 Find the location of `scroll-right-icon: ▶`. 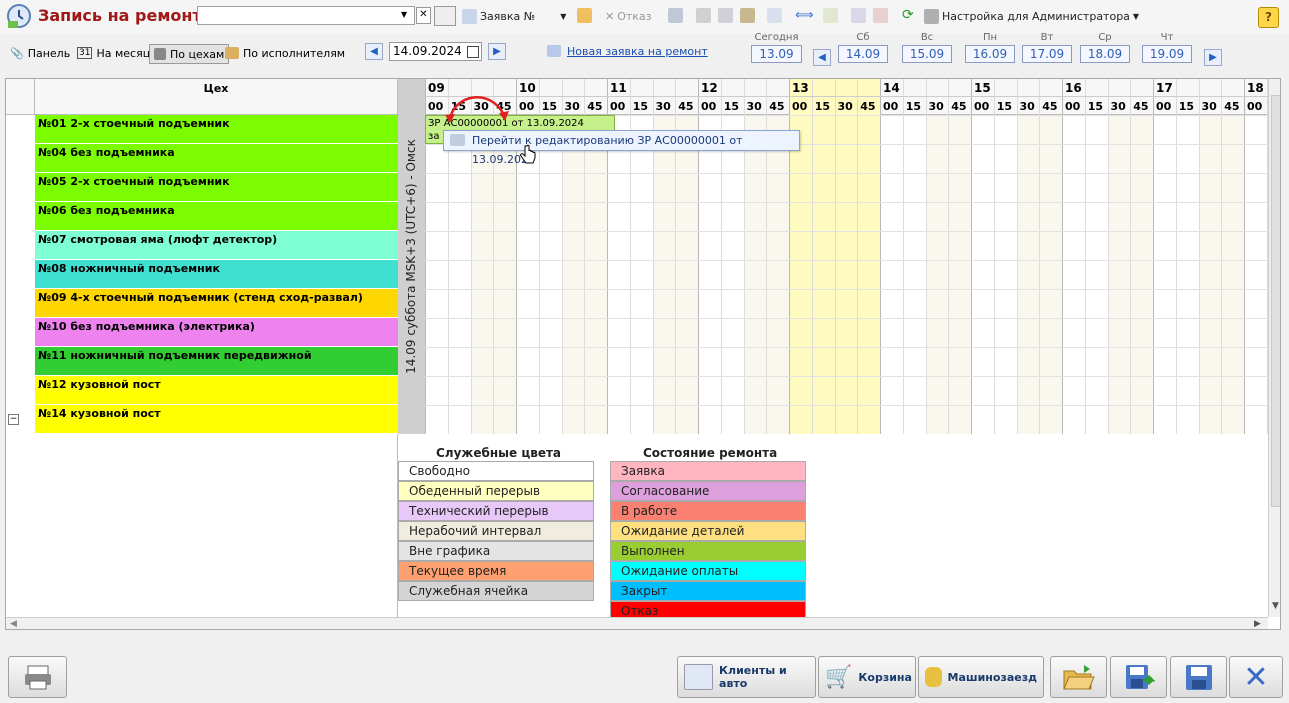

scroll-right-icon: ▶ is located at coordinates (1257, 624).